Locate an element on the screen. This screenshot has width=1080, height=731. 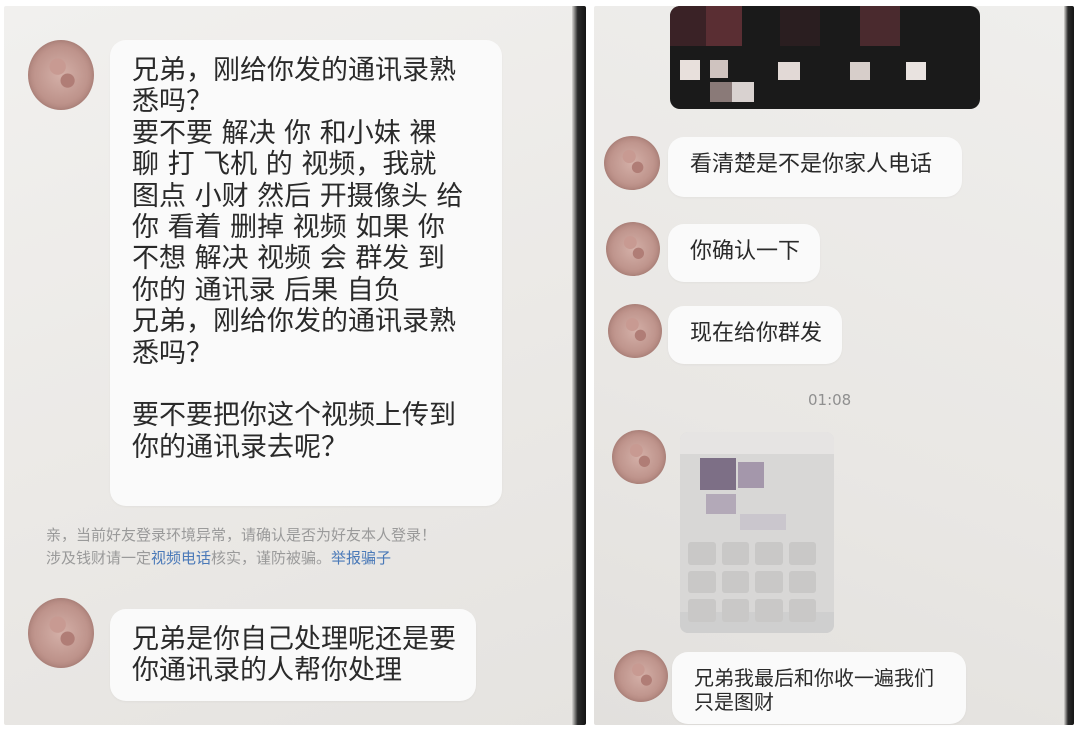
message-text: 兄弟我最后和你收一遍我们 只是图财 is located at coordinates (814, 690).